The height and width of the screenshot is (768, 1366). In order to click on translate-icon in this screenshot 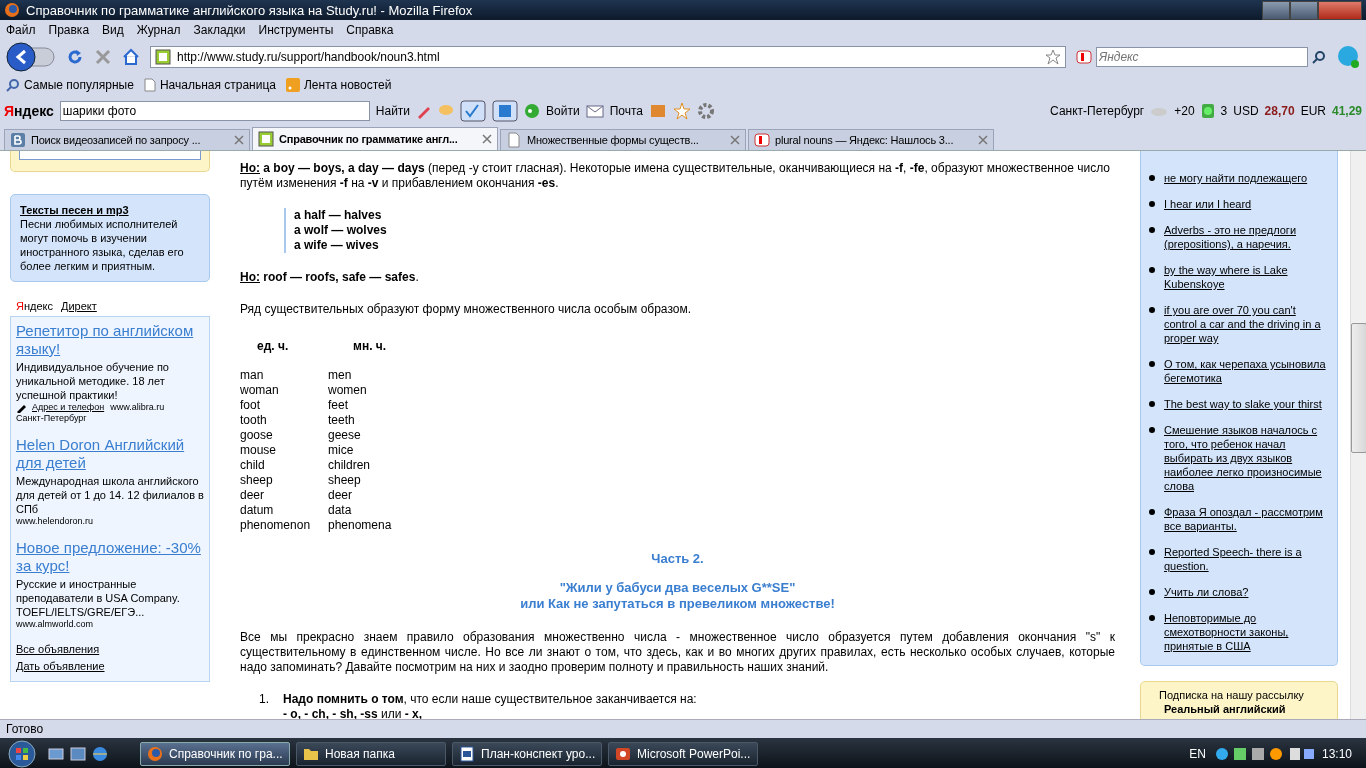, I will do `click(505, 111)`.